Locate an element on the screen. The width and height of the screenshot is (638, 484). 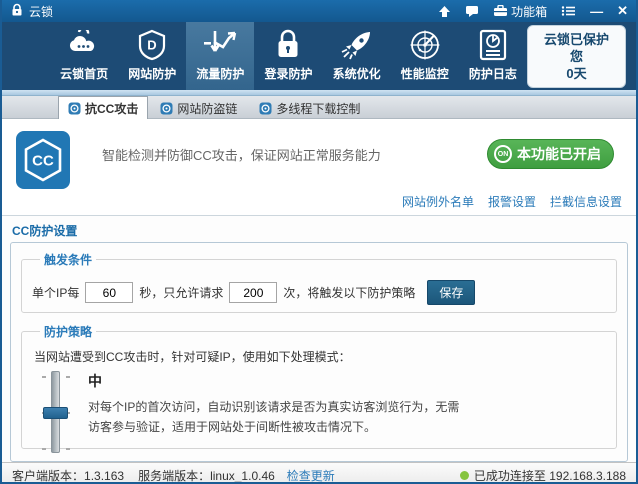
strategy-level-slider is located at coordinates (56, 412).